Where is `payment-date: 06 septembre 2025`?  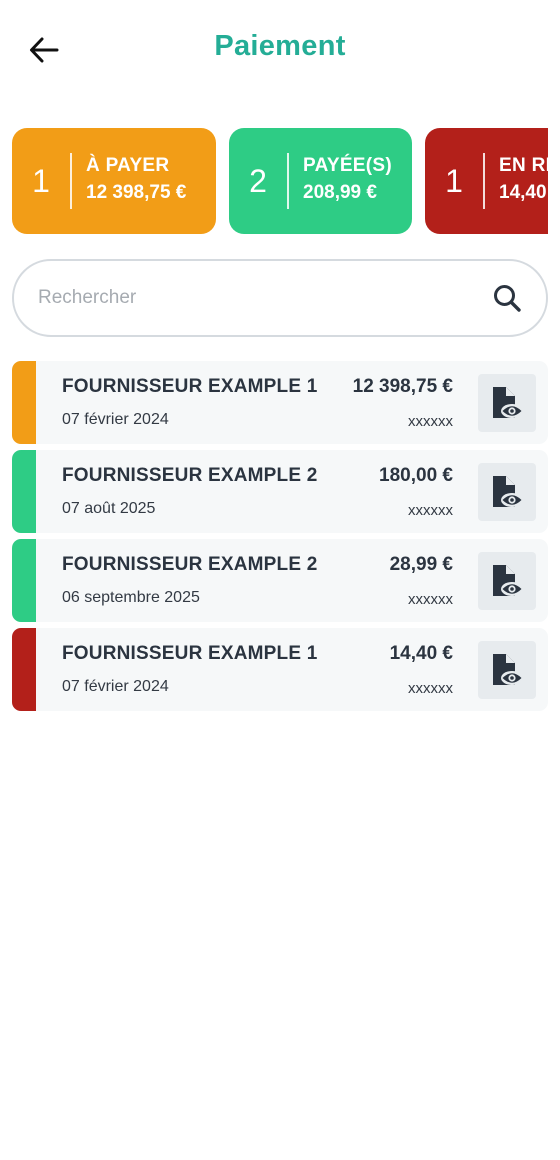
payment-date: 06 septembre 2025 is located at coordinates (131, 597).